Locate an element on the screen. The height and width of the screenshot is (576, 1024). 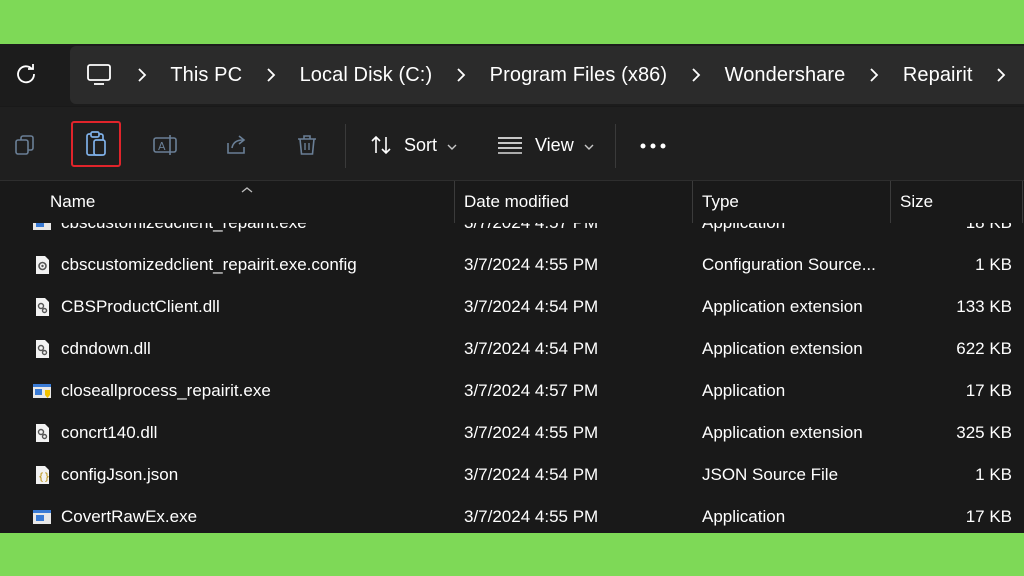
refresh-icon is located at coordinates (26, 74).